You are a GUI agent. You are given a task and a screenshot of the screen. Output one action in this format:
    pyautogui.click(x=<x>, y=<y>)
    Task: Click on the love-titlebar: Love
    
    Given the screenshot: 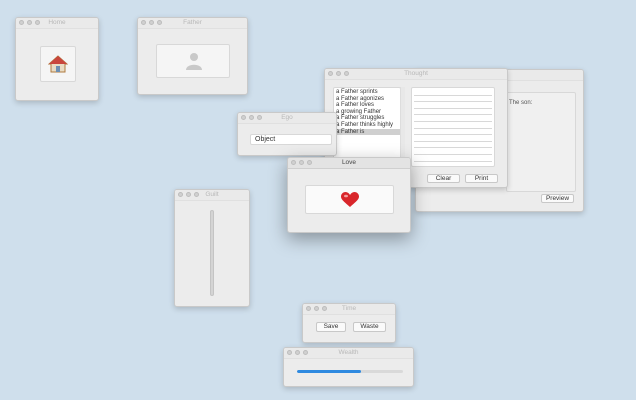 What is the action you would take?
    pyautogui.click(x=349, y=163)
    